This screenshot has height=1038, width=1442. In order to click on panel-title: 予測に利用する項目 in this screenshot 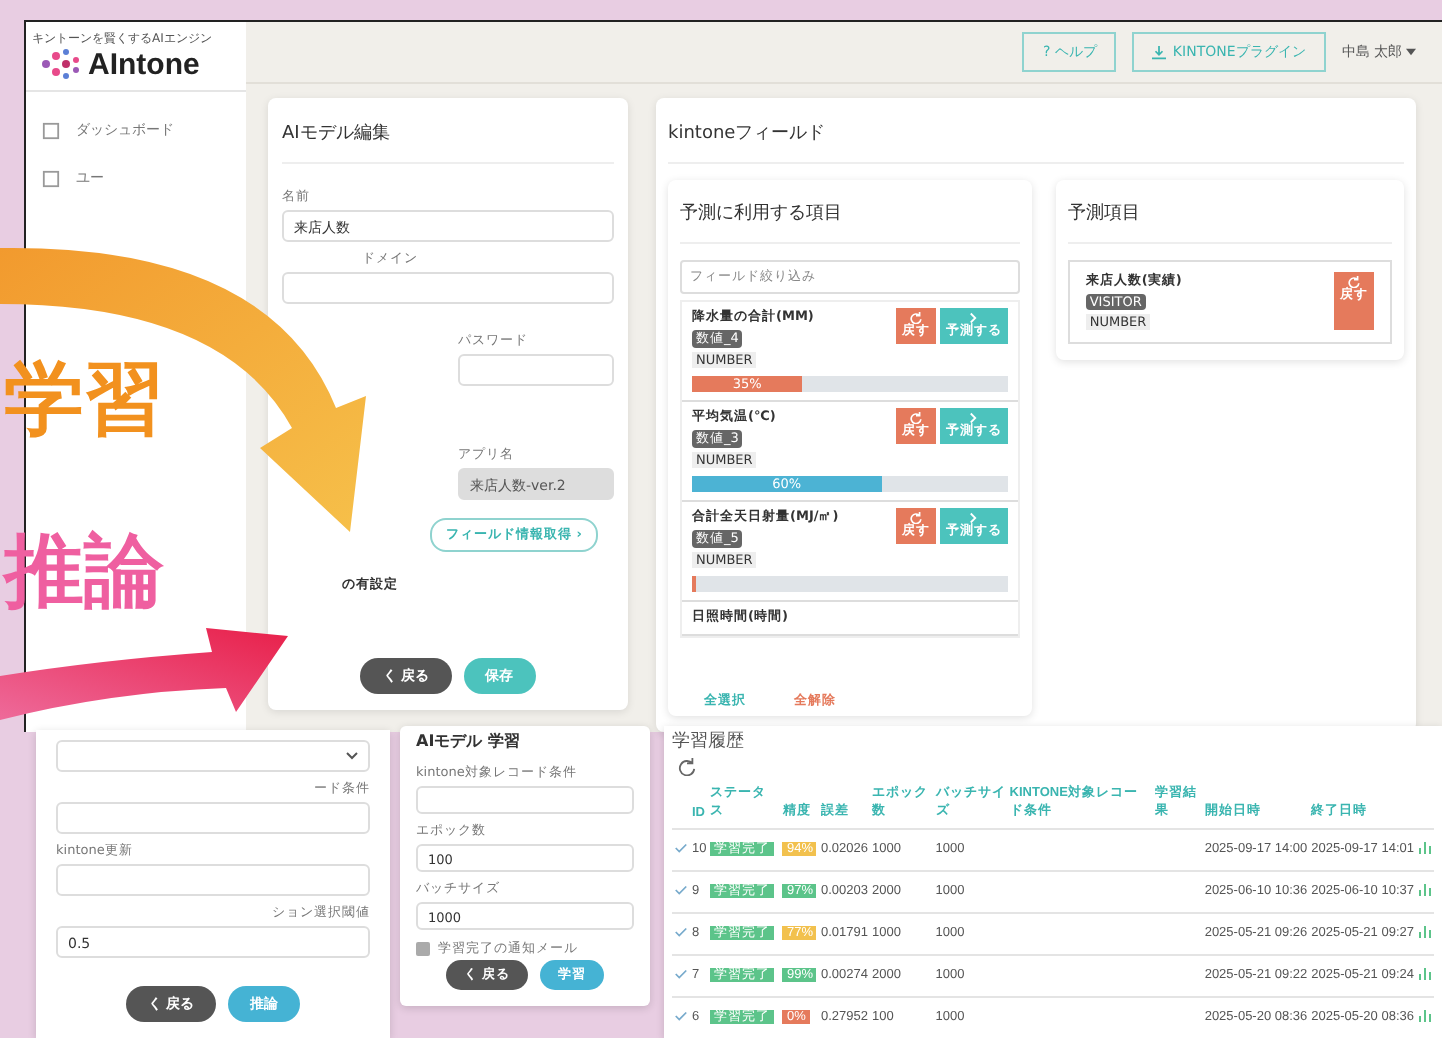, I will do `click(850, 212)`.